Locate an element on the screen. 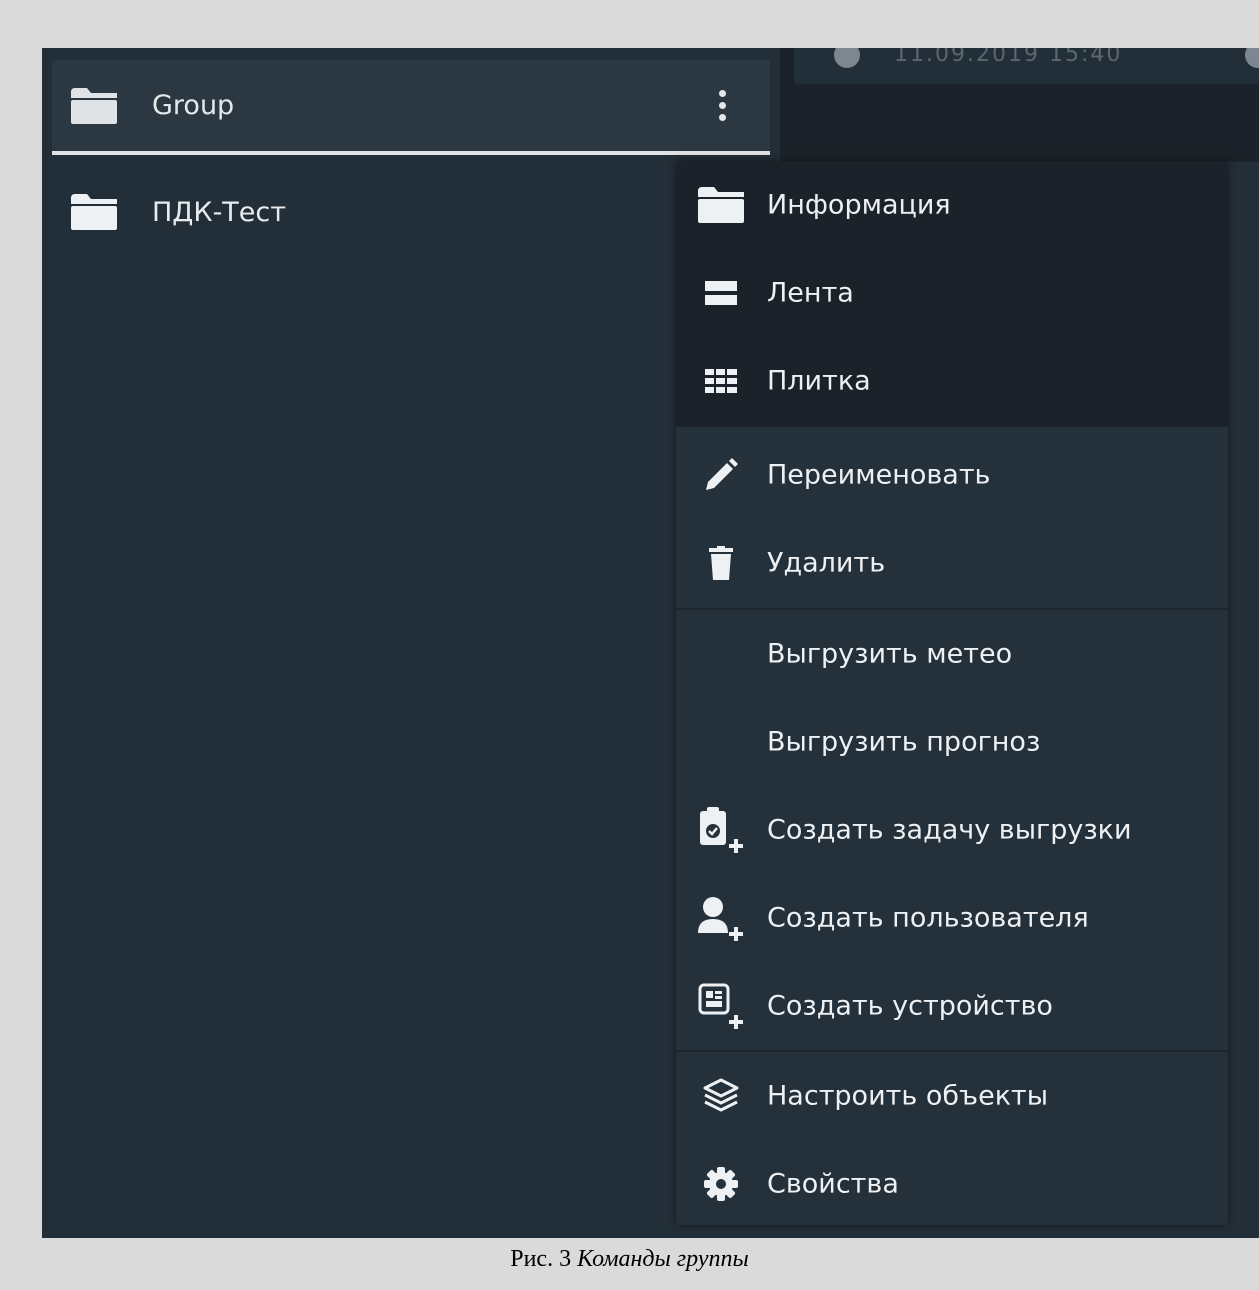 This screenshot has width=1259, height=1290. menu-item-label: Удалить is located at coordinates (826, 563).